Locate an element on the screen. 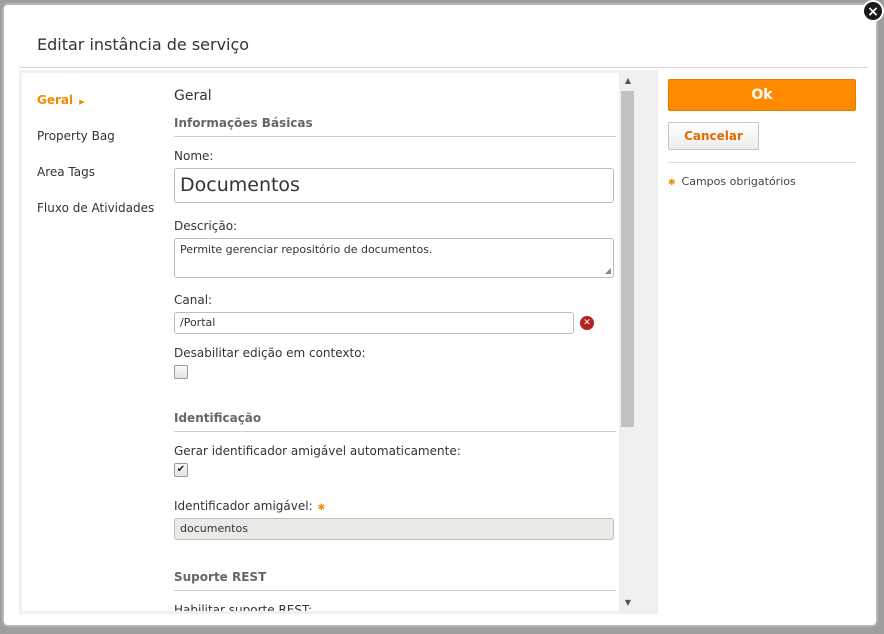 The image size is (884, 634). remove-canal-icon: ✕ is located at coordinates (587, 323).